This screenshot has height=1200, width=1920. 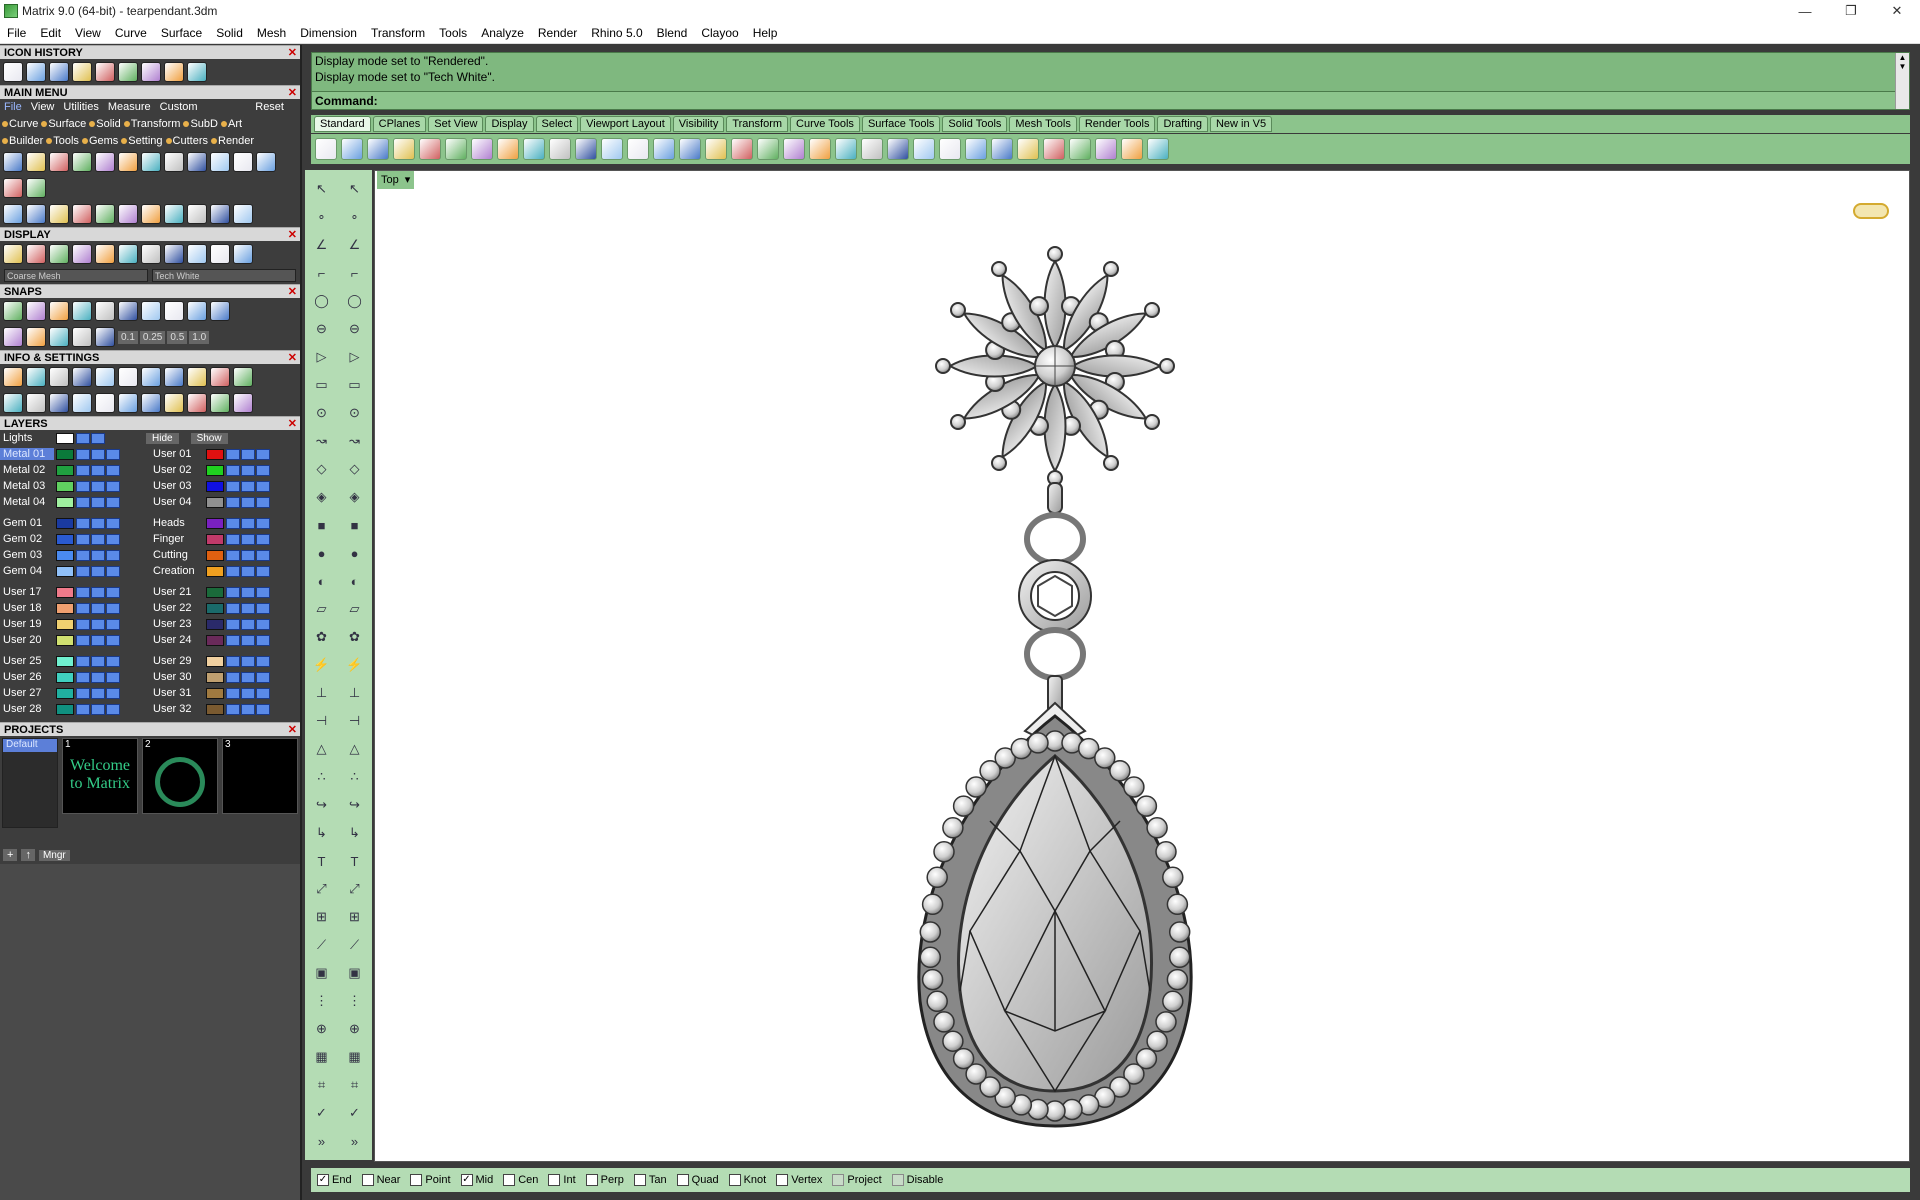 What do you see at coordinates (225, 454) in the screenshot?
I see `layer-entry: User 01` at bounding box center [225, 454].